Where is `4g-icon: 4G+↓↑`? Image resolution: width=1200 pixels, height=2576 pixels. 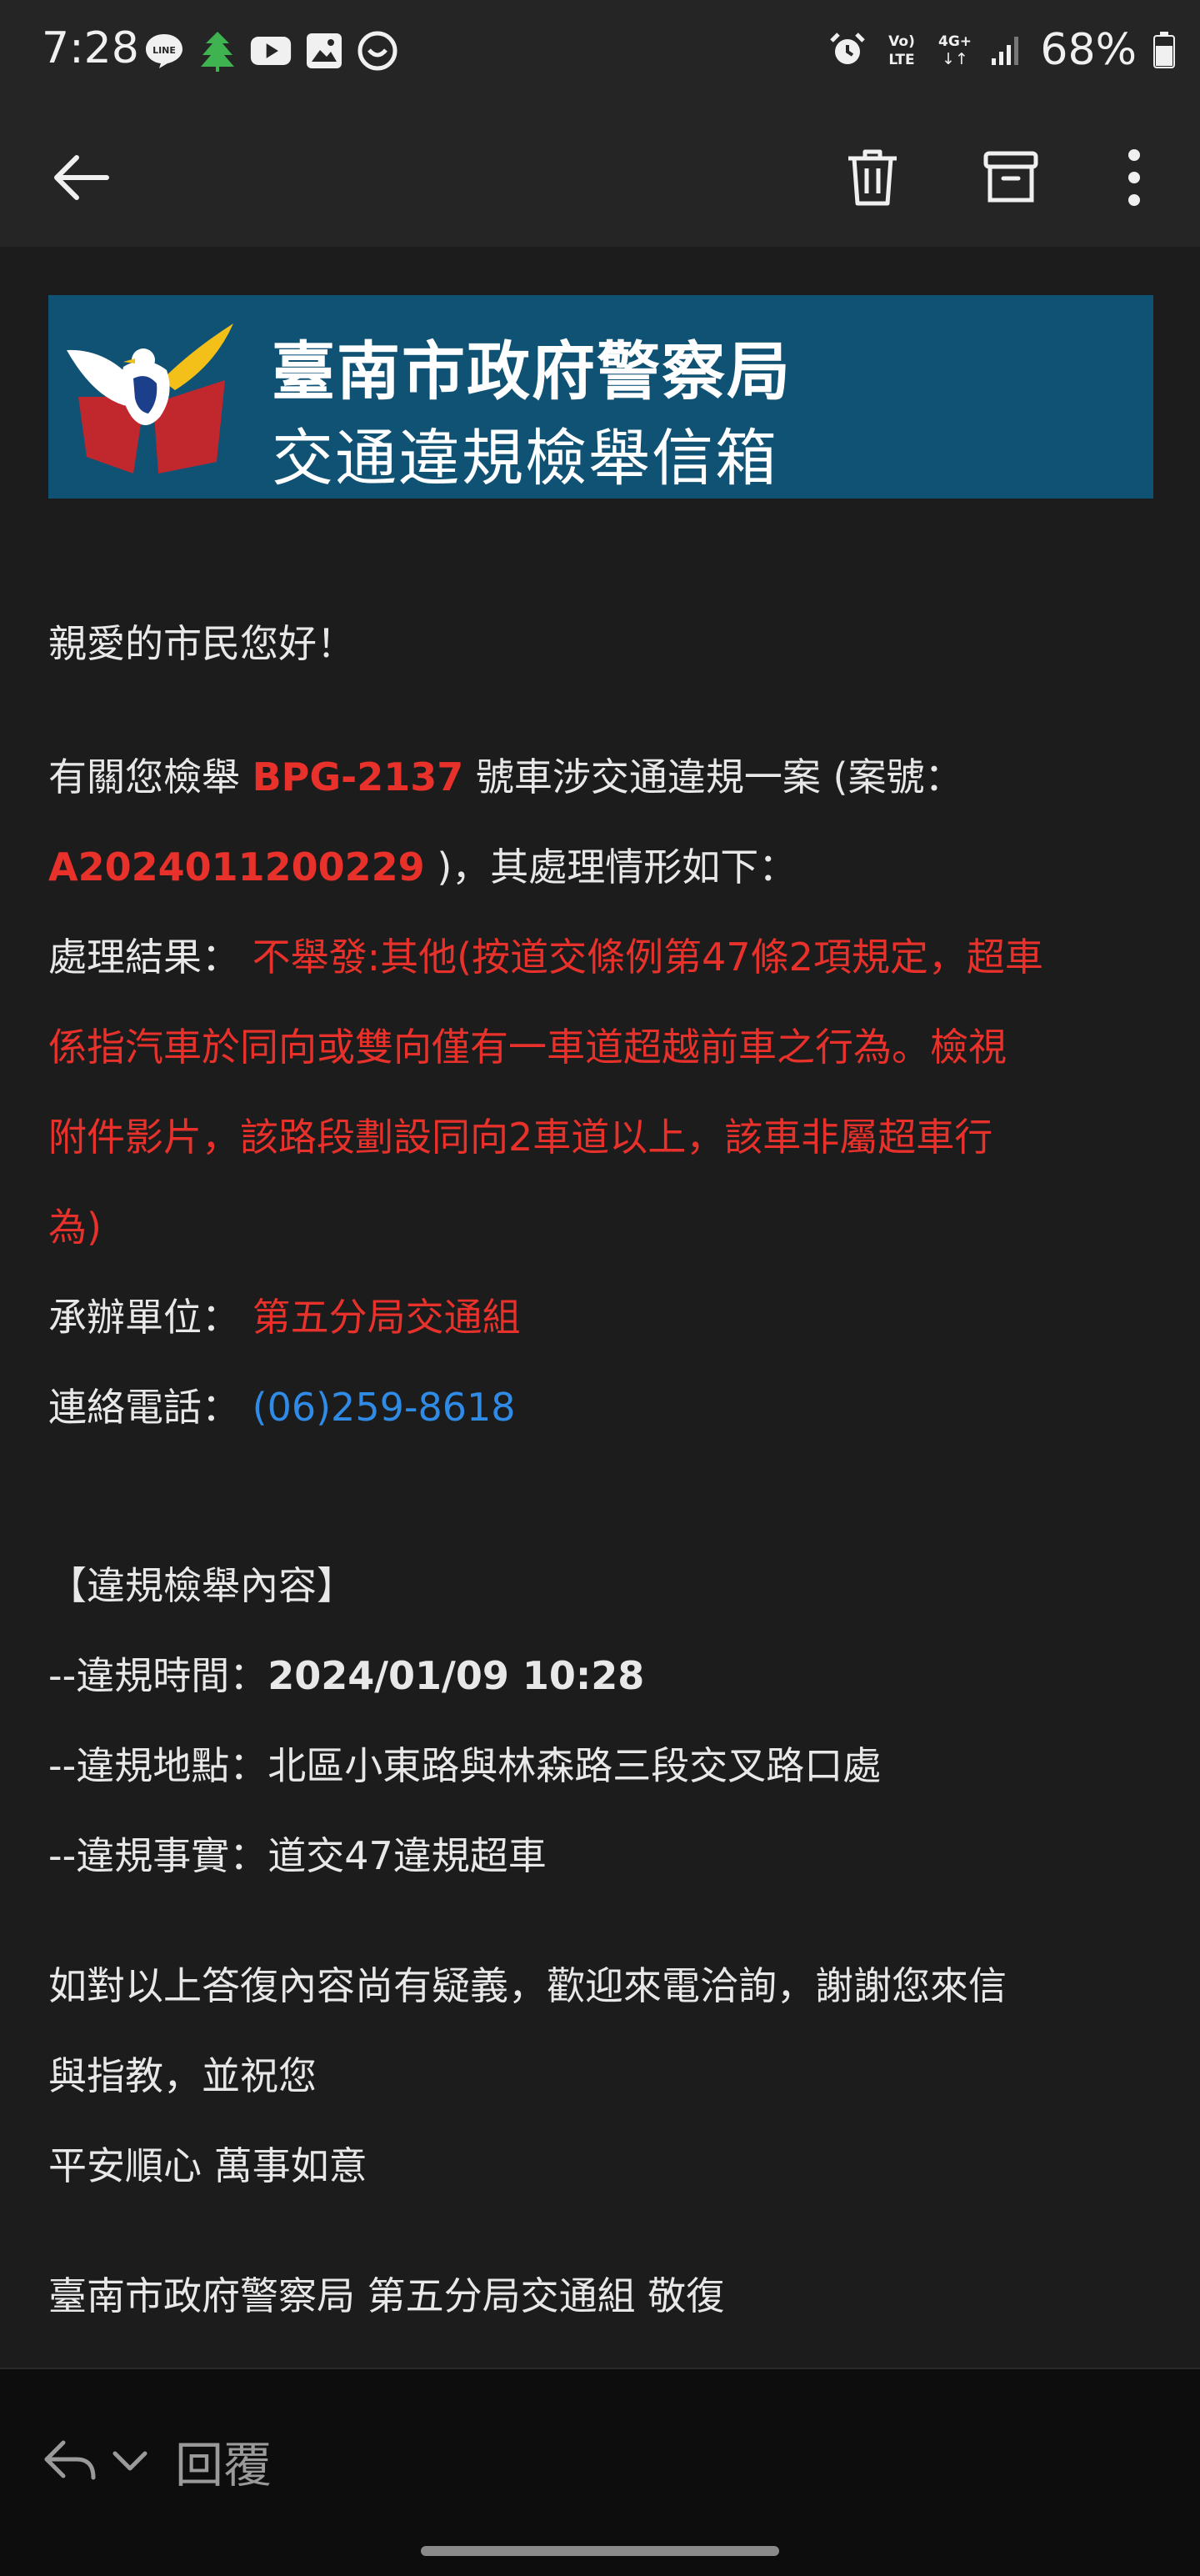 4g-icon: 4G+↓↑ is located at coordinates (955, 50).